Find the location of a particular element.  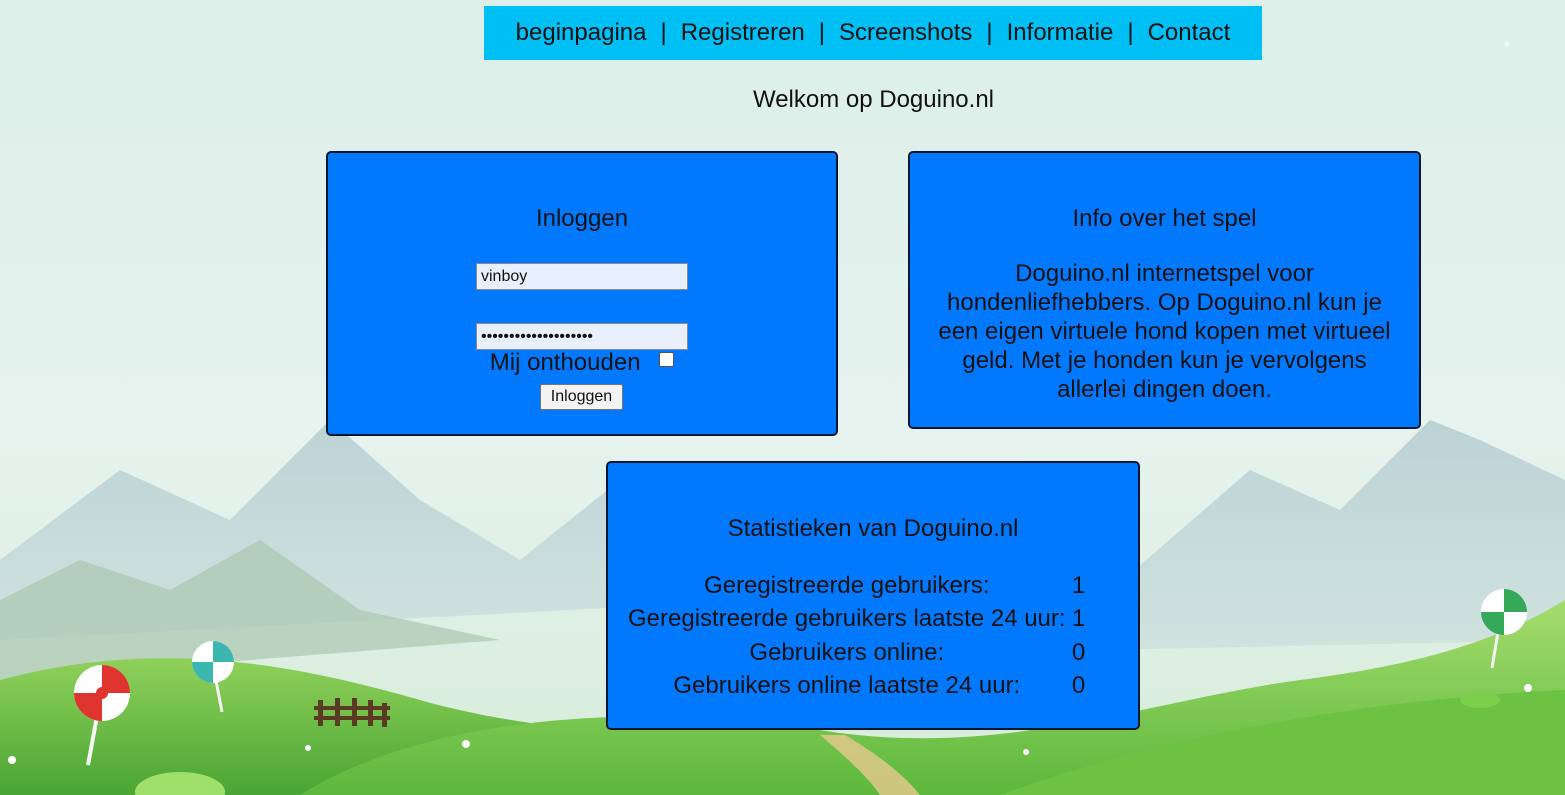

remember-me-row: Mij onthouden is located at coordinates (582, 363).